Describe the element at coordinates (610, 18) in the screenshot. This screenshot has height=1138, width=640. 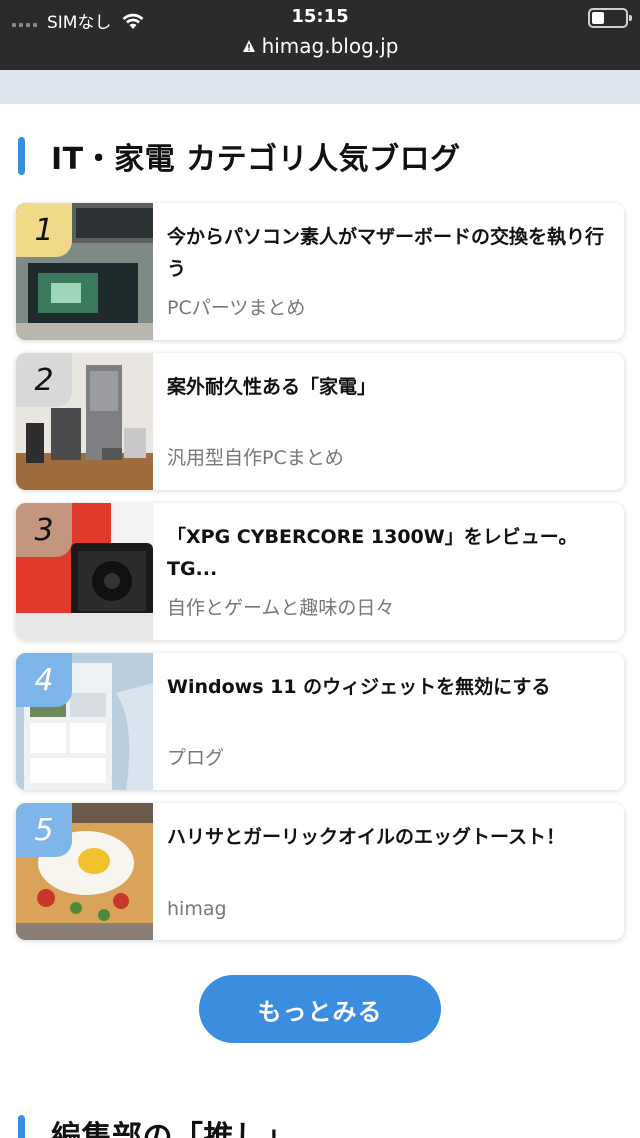
I see `battery-icon` at that location.